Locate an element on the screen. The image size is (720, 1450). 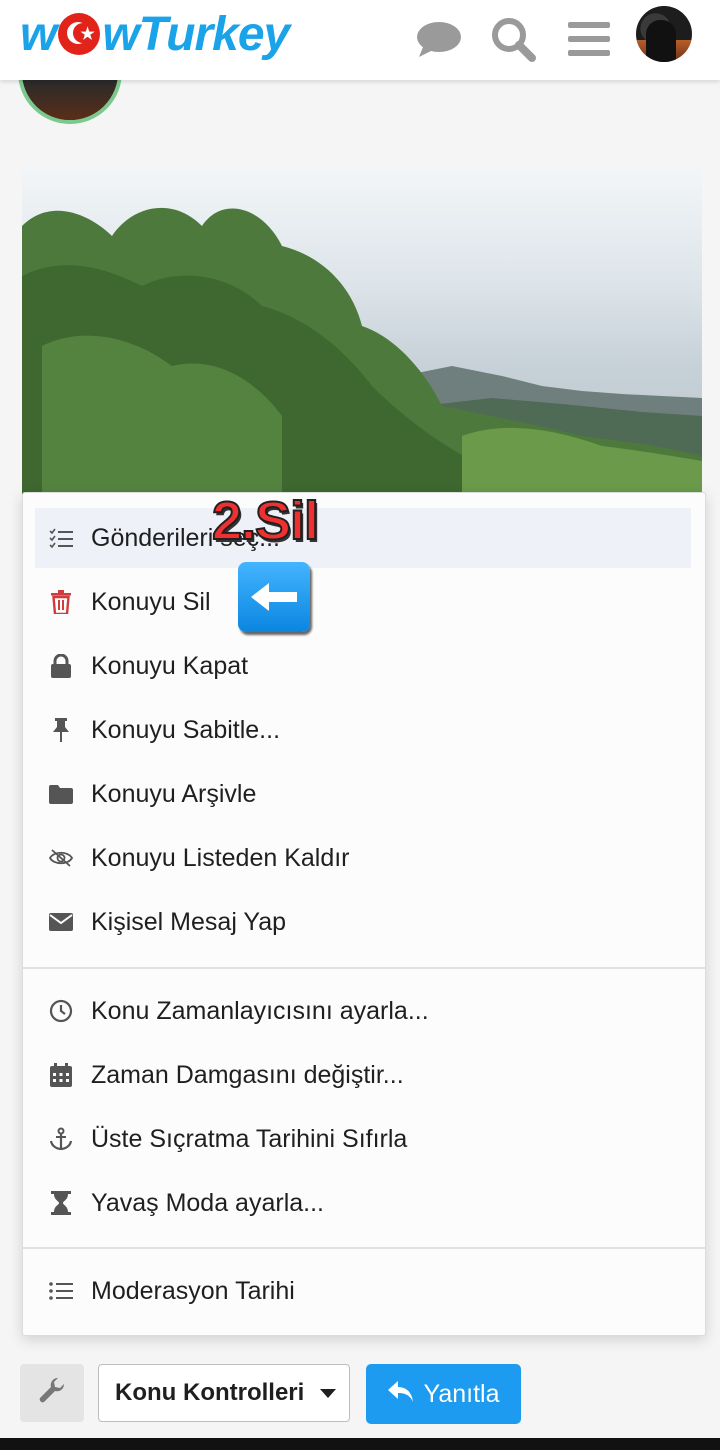
caret-down-icon is located at coordinates (328, 1393).